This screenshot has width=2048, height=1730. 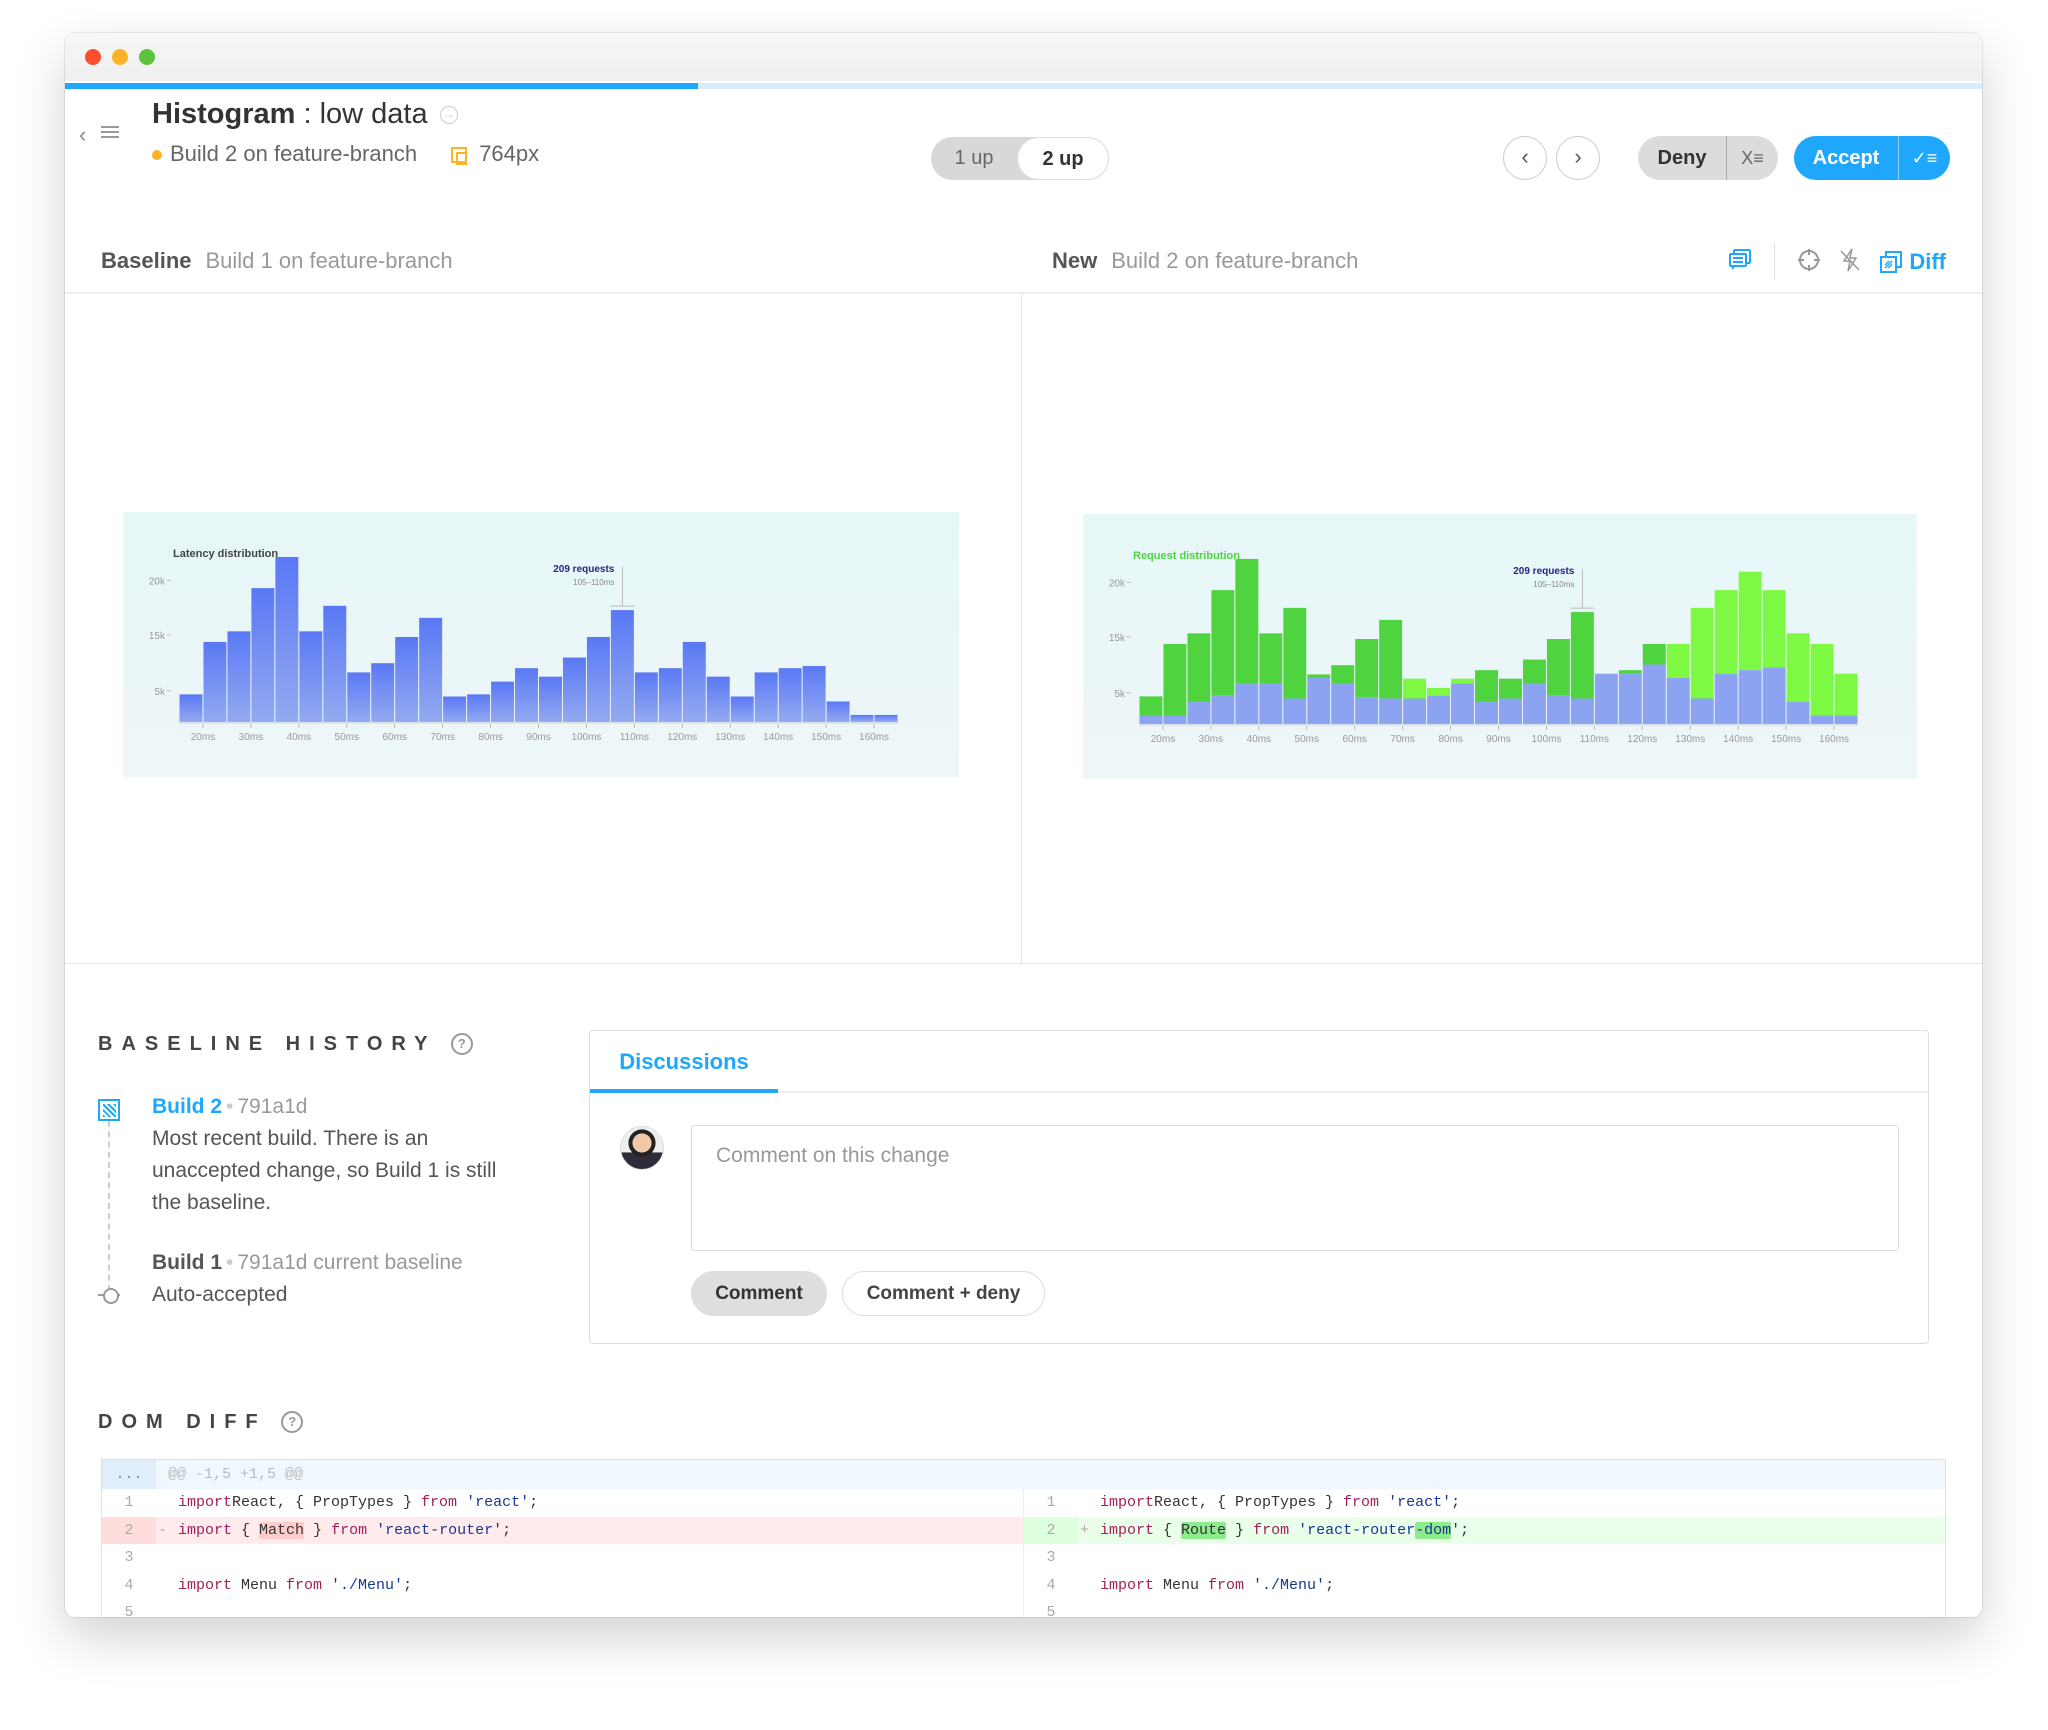 I want to click on code-line: importReact, { PropTypes } from 'react';, so click(x=1280, y=1503).